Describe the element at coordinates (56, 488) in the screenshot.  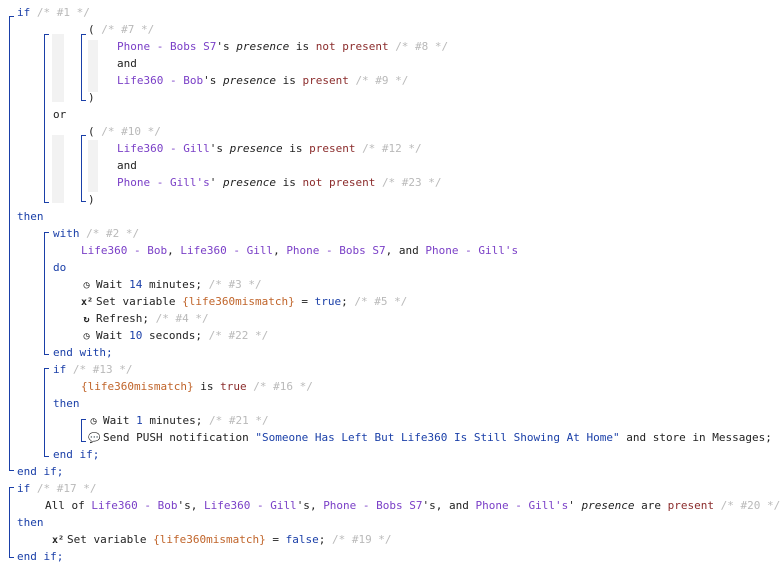
I see `statement-if-17: if /* #17 */` at that location.